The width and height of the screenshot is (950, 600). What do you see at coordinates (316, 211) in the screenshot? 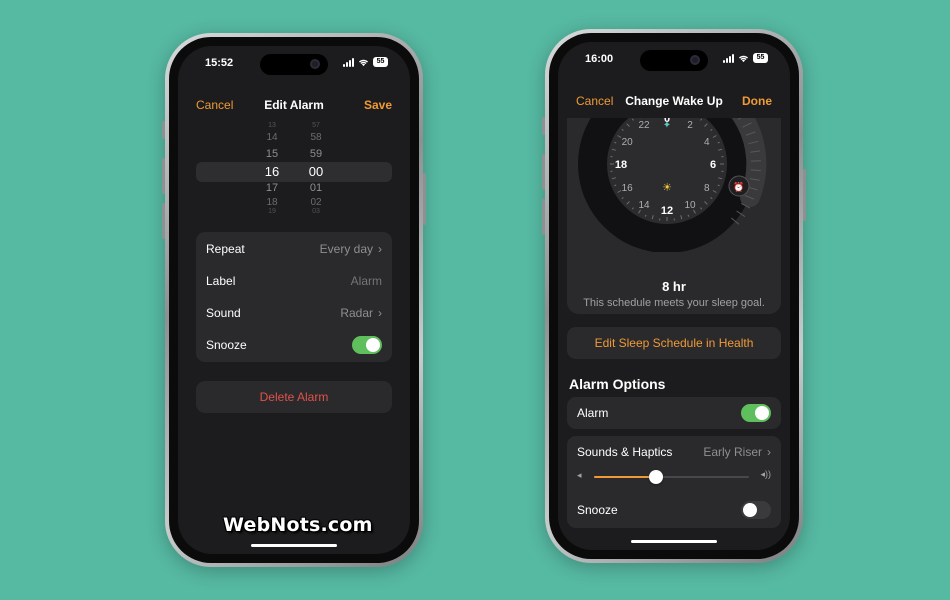
I see `picker-minute: 03` at bounding box center [316, 211].